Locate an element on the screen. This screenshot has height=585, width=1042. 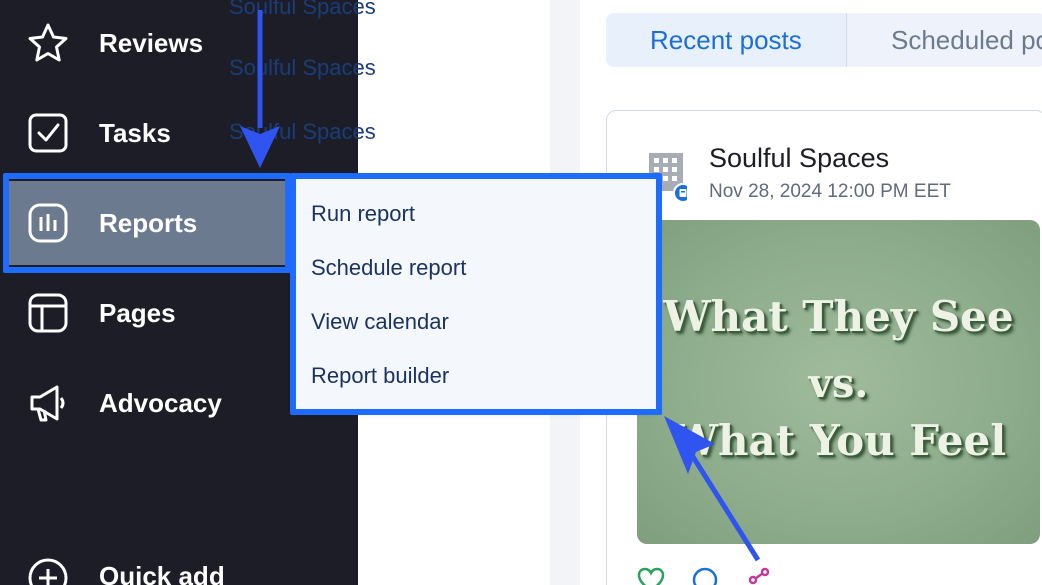
megaphone-icon is located at coordinates (48, 403).